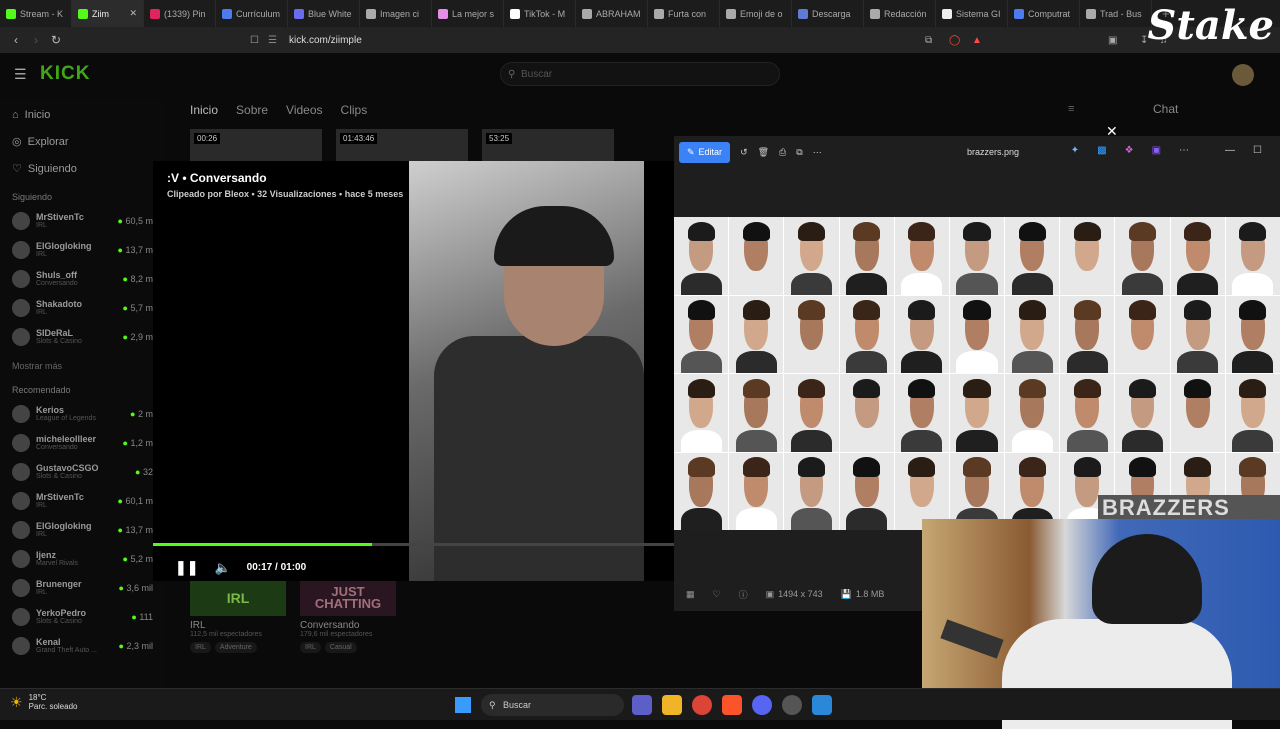 The height and width of the screenshot is (729, 1280). I want to click on url-field: ☰ kick.com/ziimple, so click(628, 40).